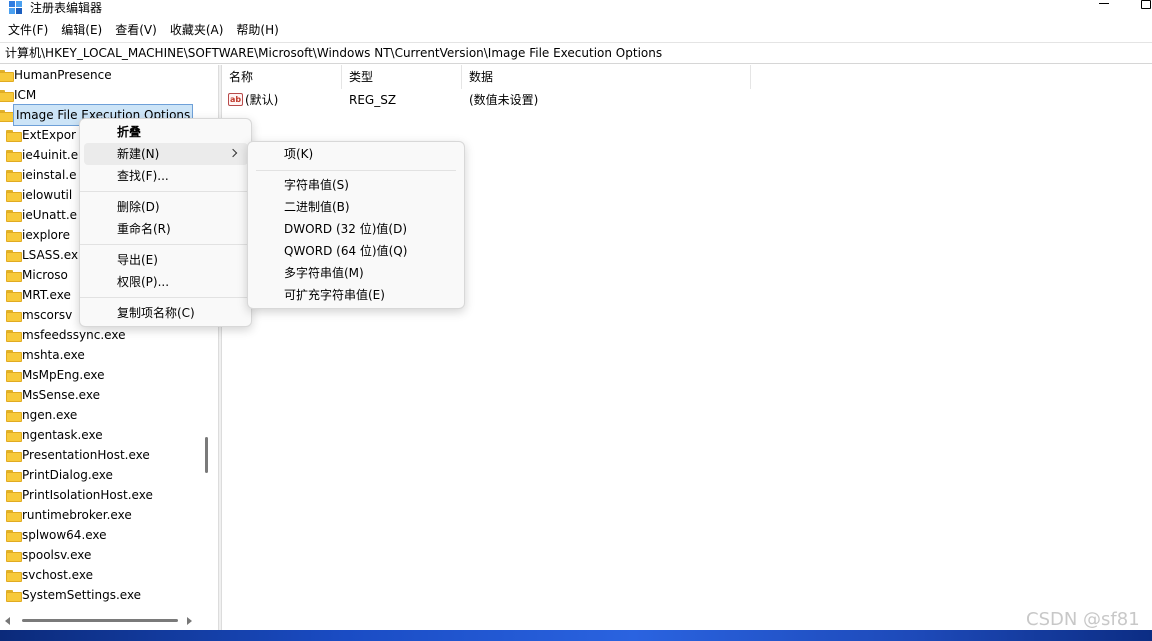  Describe the element at coordinates (57, 575) in the screenshot. I see `tree-item-label: svchost.exe` at that location.